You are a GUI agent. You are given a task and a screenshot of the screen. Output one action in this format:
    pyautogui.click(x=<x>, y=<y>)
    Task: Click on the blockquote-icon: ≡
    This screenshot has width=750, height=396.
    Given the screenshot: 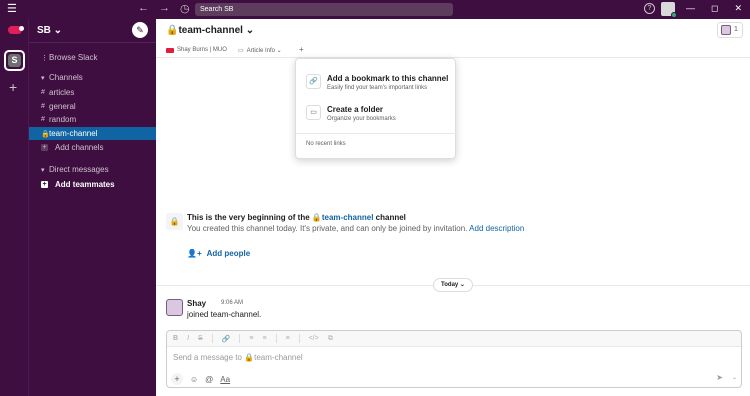 What is the action you would take?
    pyautogui.click(x=288, y=338)
    